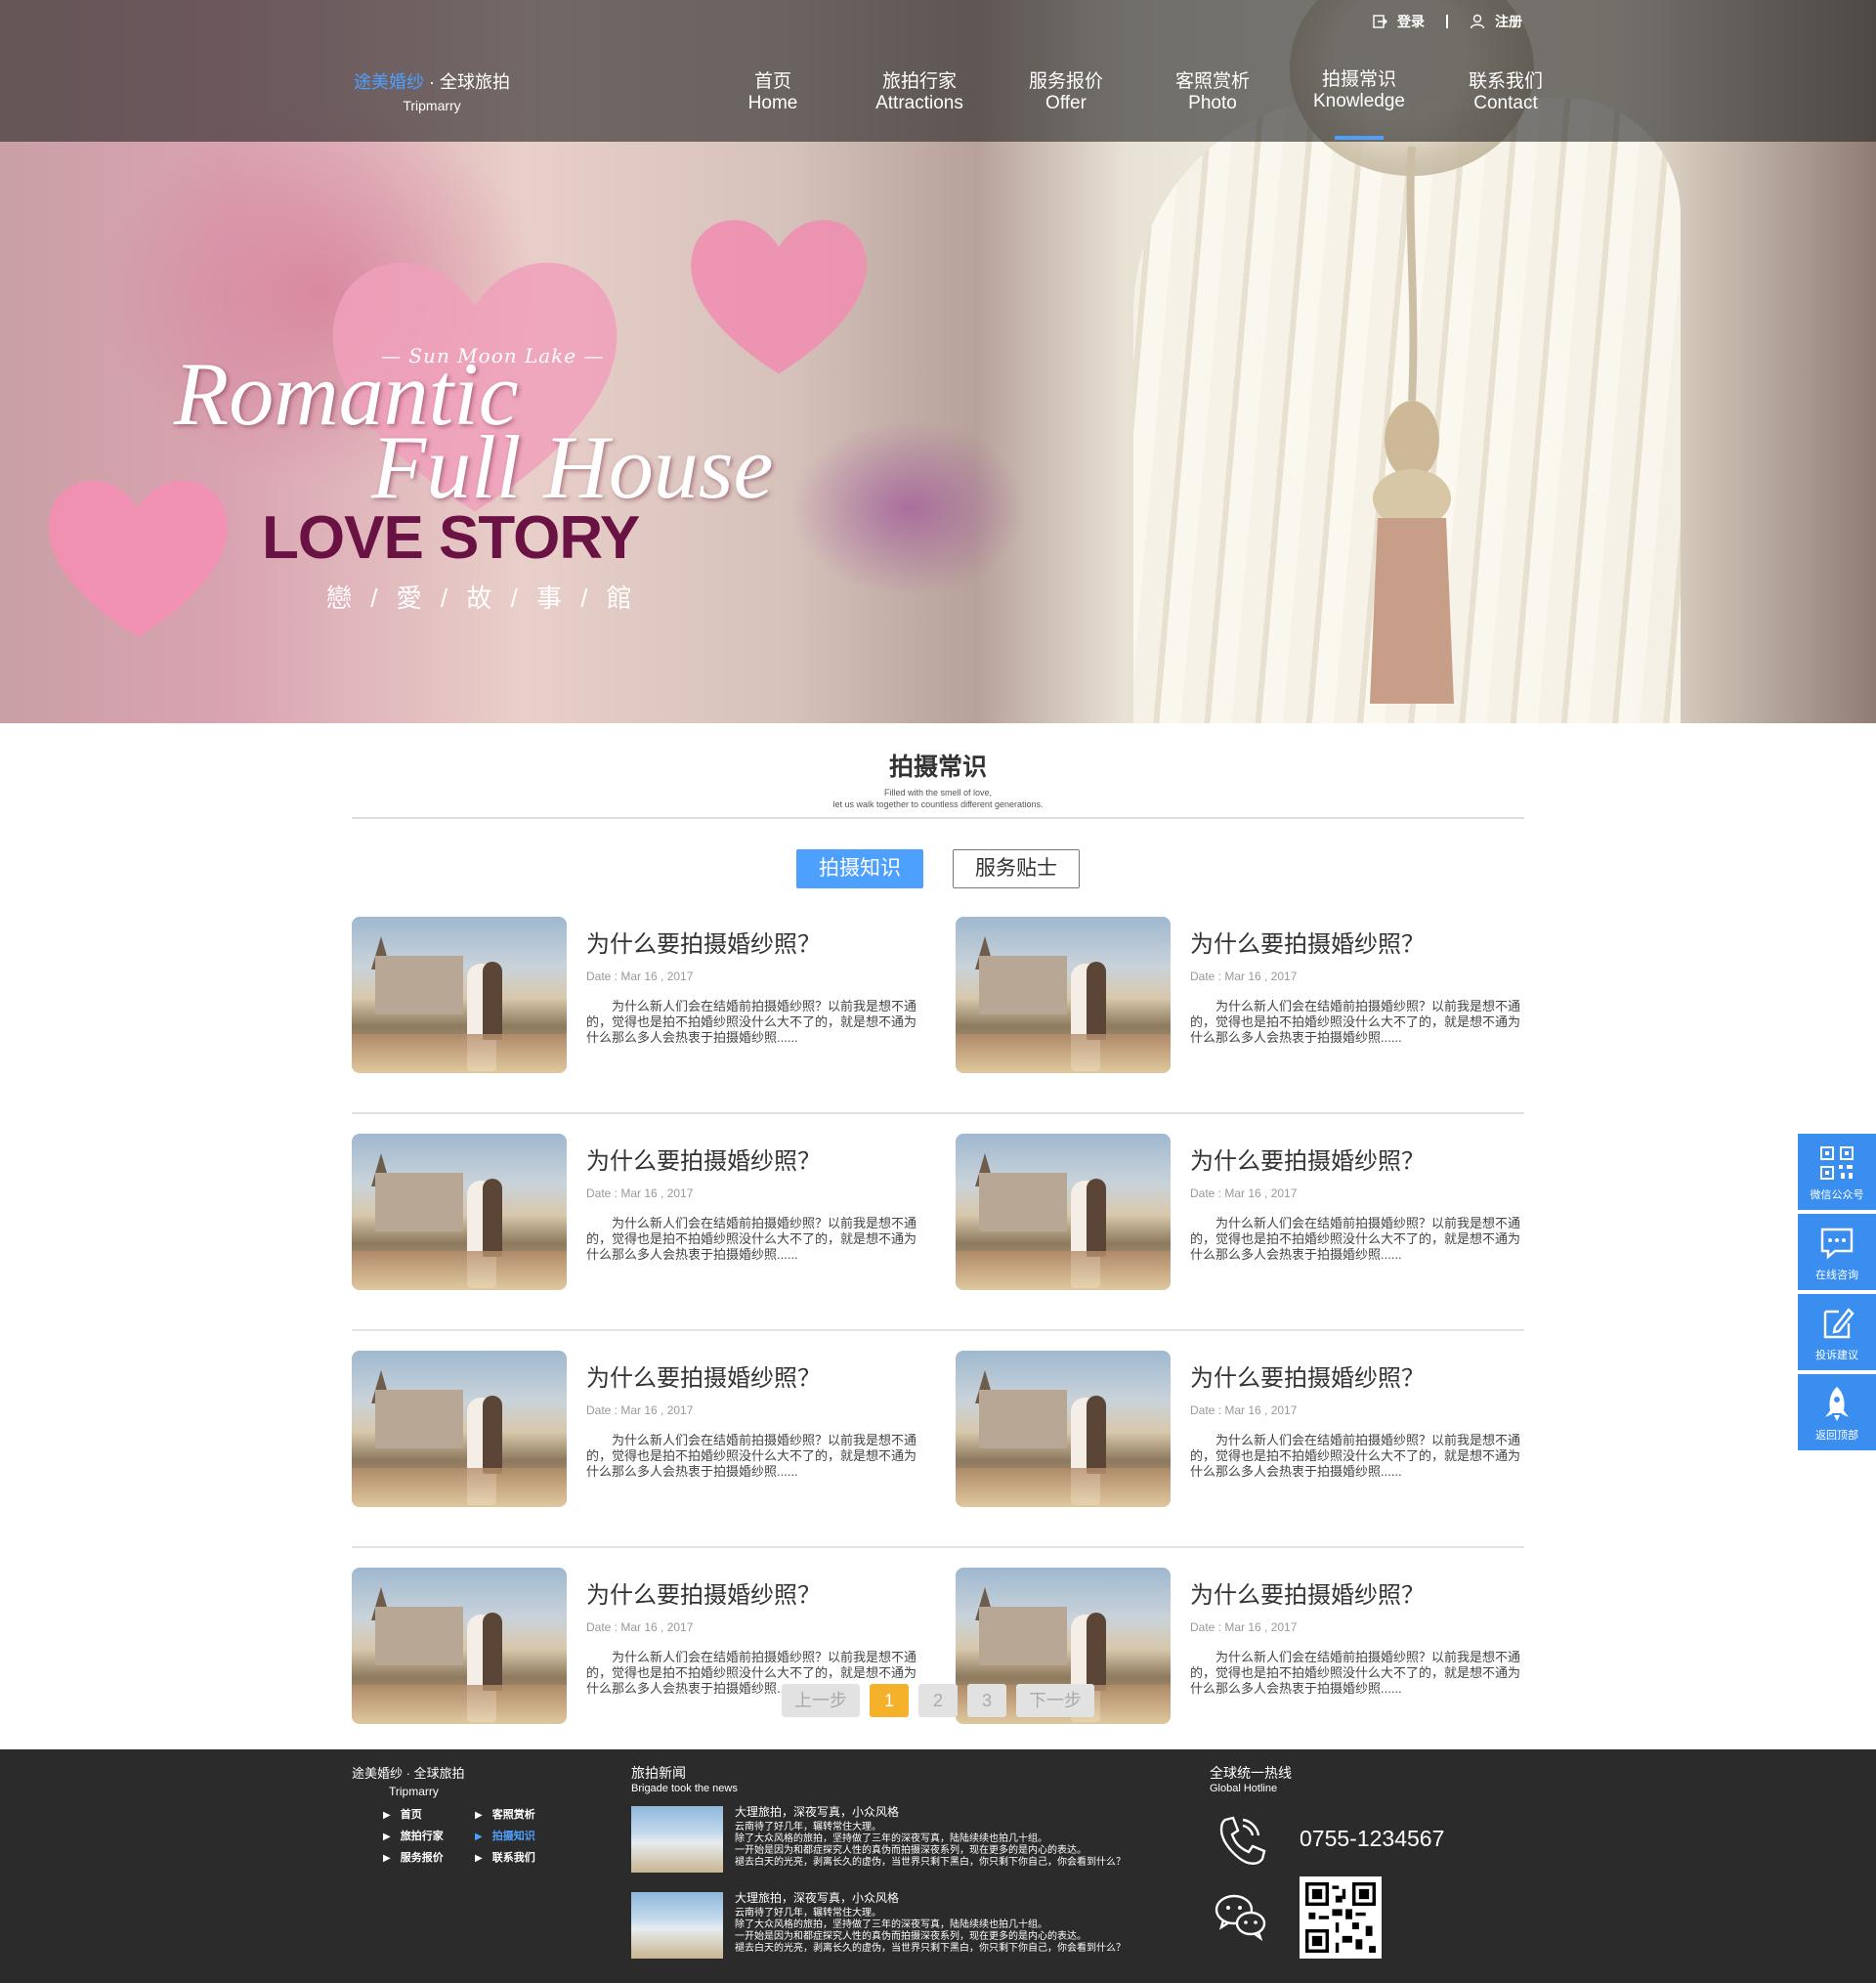 The image size is (1876, 1983). I want to click on site-logo: 途美婚纱 · 全球旅拍 Tripmarry, so click(432, 90).